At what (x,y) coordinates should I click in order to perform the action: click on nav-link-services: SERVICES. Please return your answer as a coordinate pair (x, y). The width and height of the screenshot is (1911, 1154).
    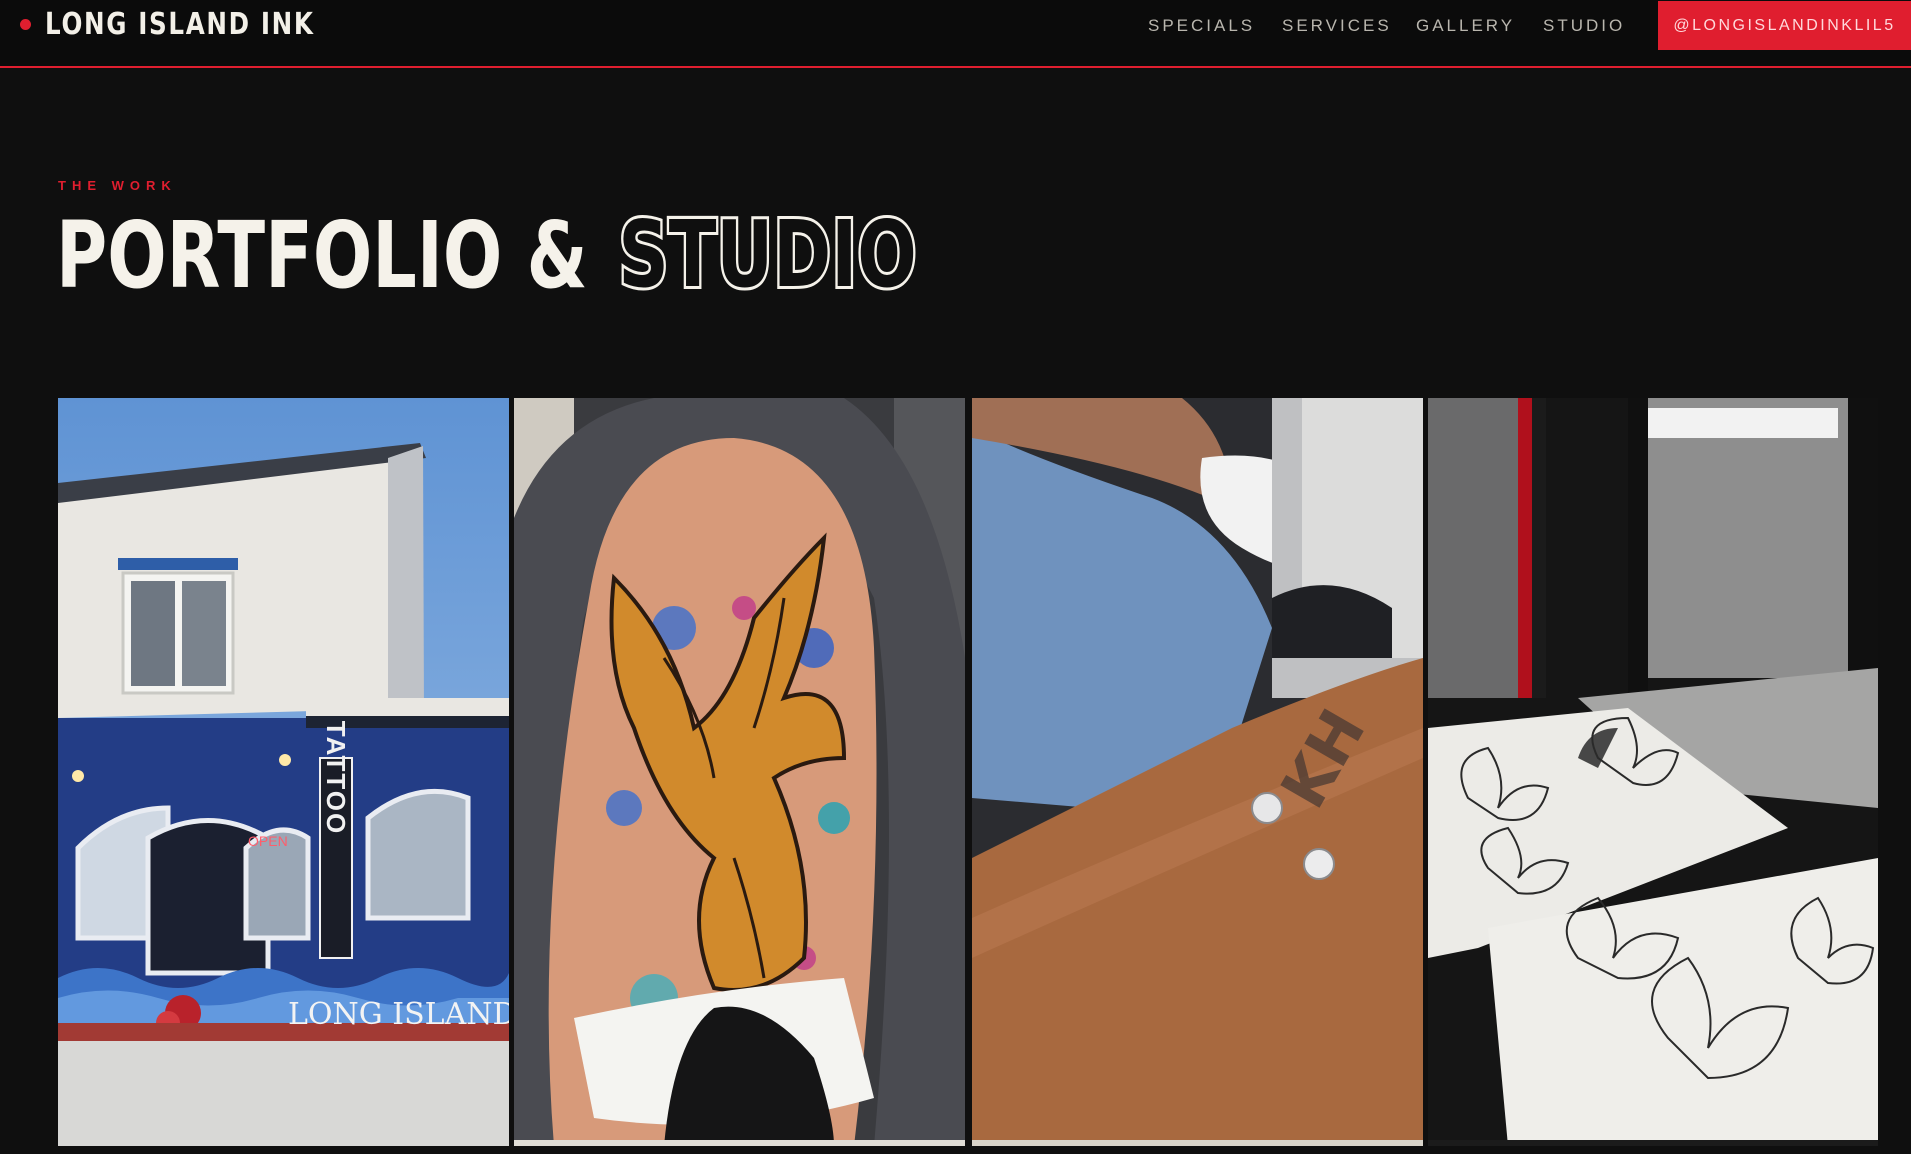
    Looking at the image, I should click on (1337, 26).